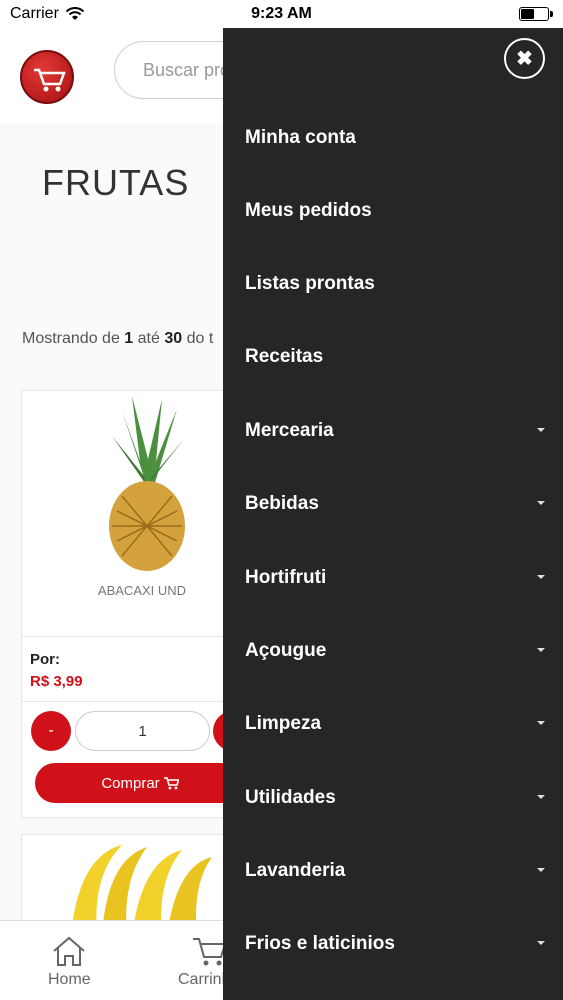 The height and width of the screenshot is (1000, 563). I want to click on menu-item-utilities: Utilidades, so click(393, 797).